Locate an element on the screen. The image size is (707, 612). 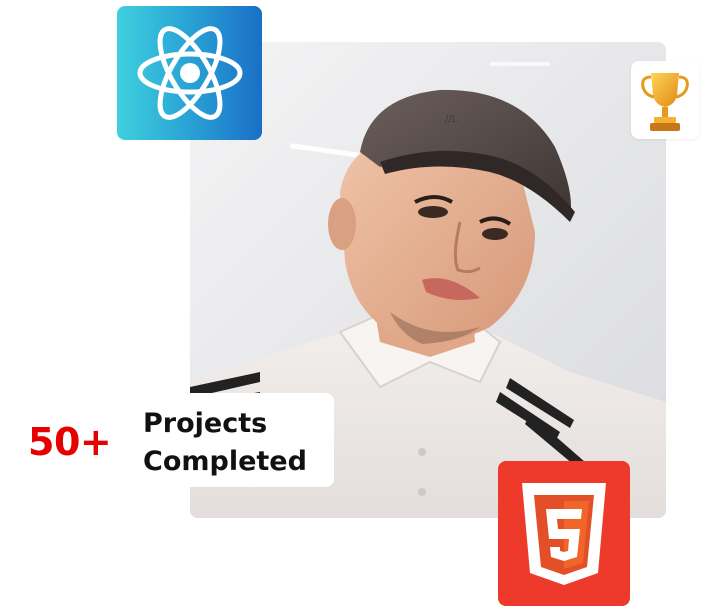
html5-logo-icon is located at coordinates (564, 533).